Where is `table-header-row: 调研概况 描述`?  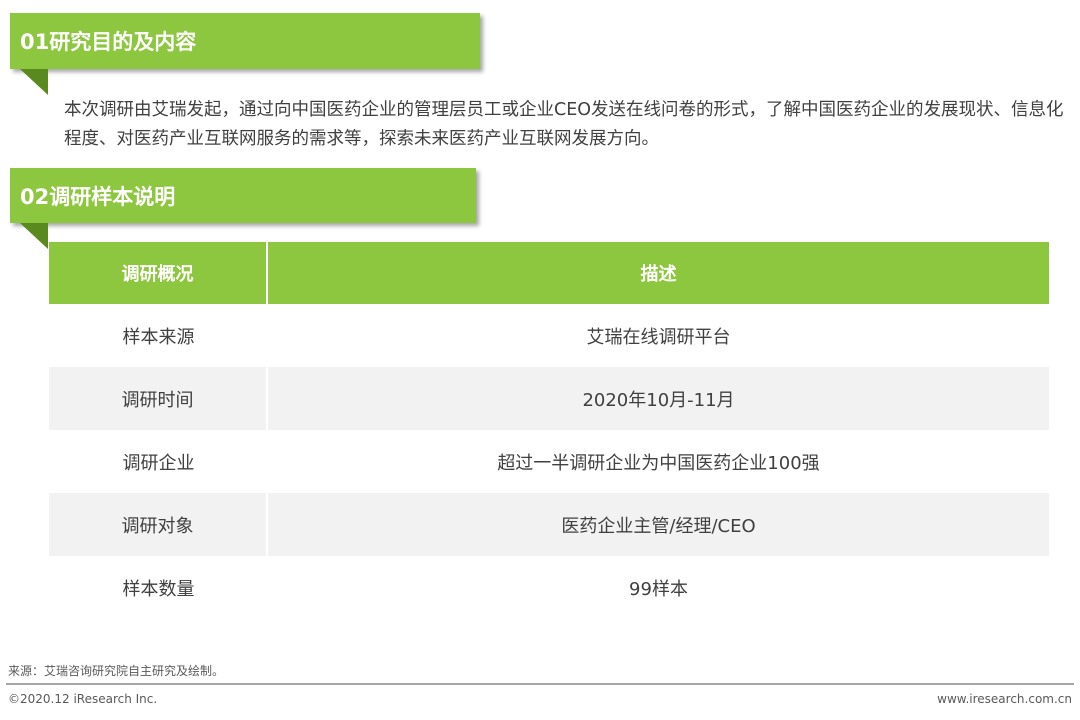 table-header-row: 调研概况 描述 is located at coordinates (549, 273).